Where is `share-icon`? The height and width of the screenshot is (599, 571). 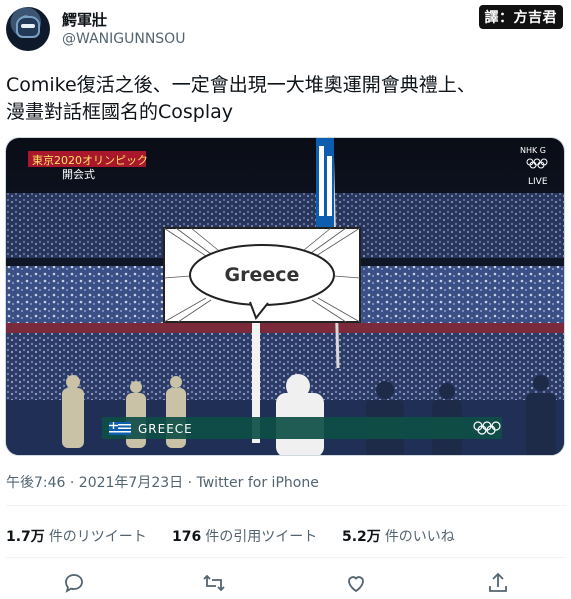 share-icon is located at coordinates (498, 583).